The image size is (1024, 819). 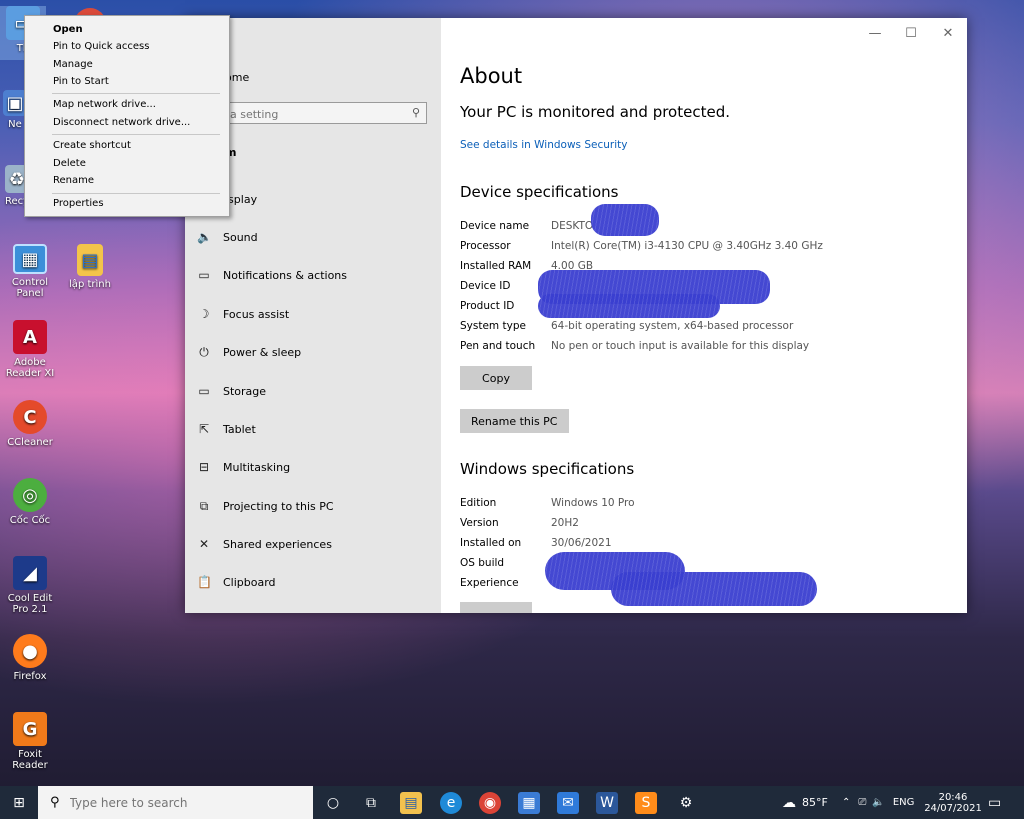 I want to click on coc-coc-icon: ◎, so click(x=30, y=495).